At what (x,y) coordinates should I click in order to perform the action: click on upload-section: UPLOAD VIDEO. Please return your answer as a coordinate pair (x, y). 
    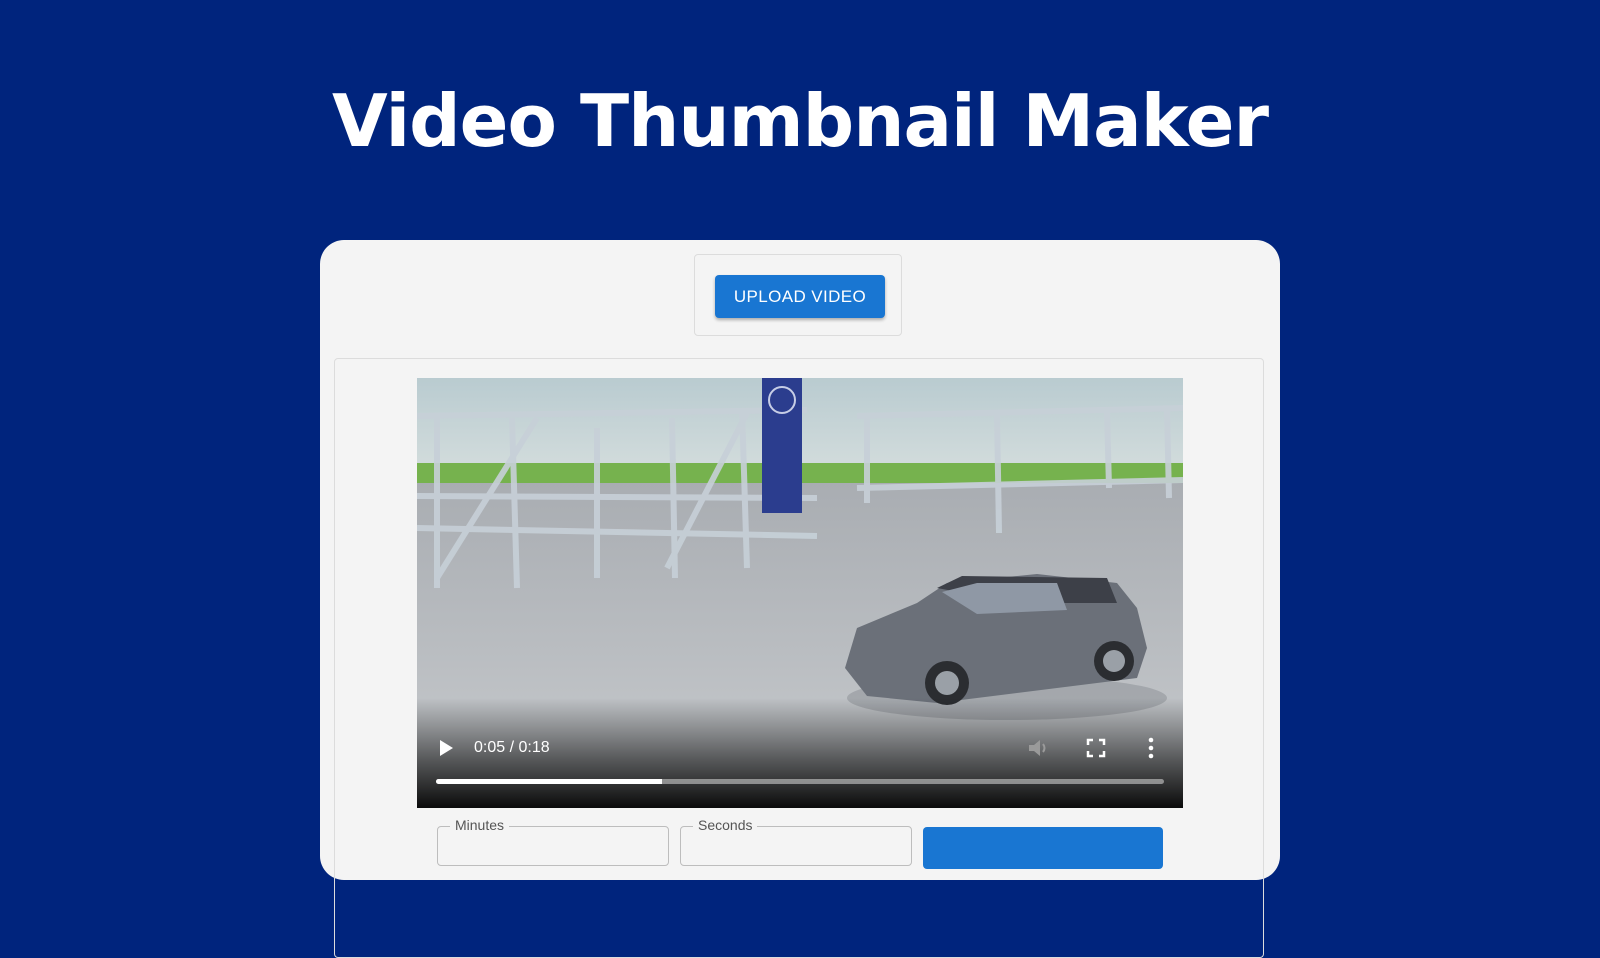
    Looking at the image, I should click on (798, 295).